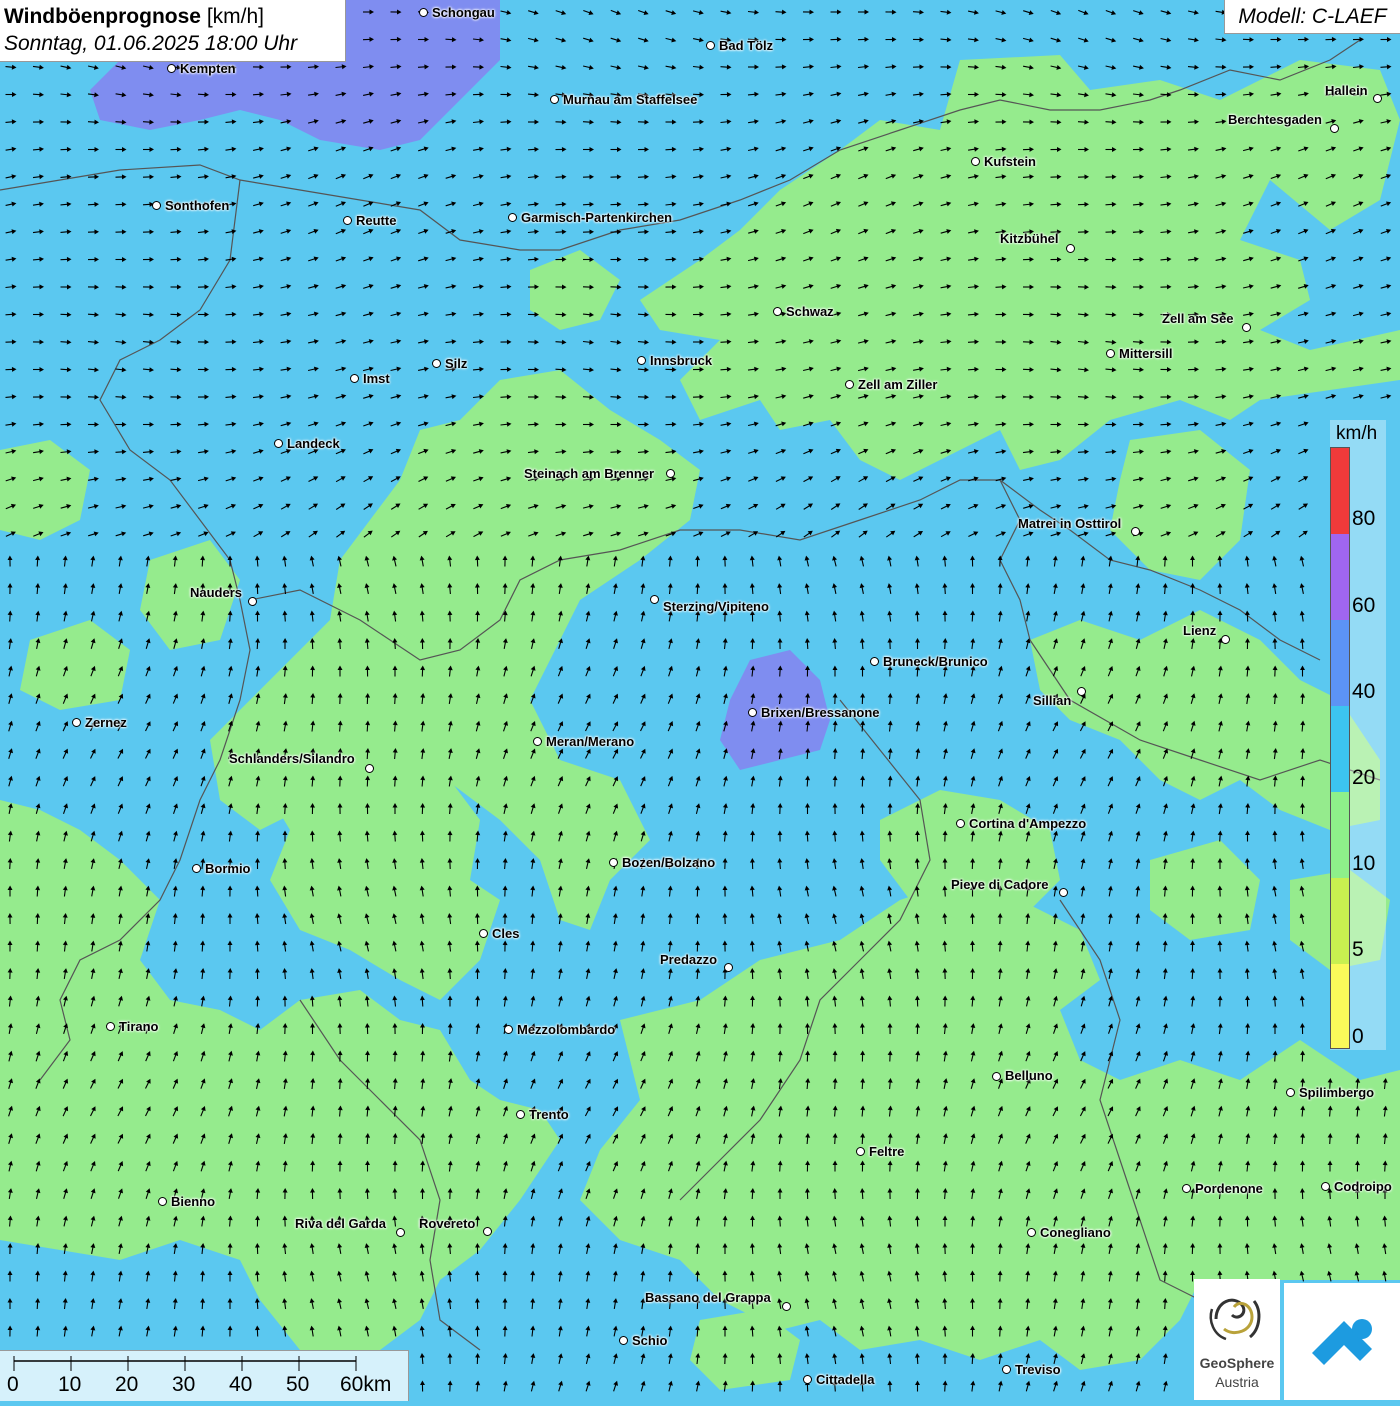  I want to click on legend-label-60: 60, so click(1363, 606).